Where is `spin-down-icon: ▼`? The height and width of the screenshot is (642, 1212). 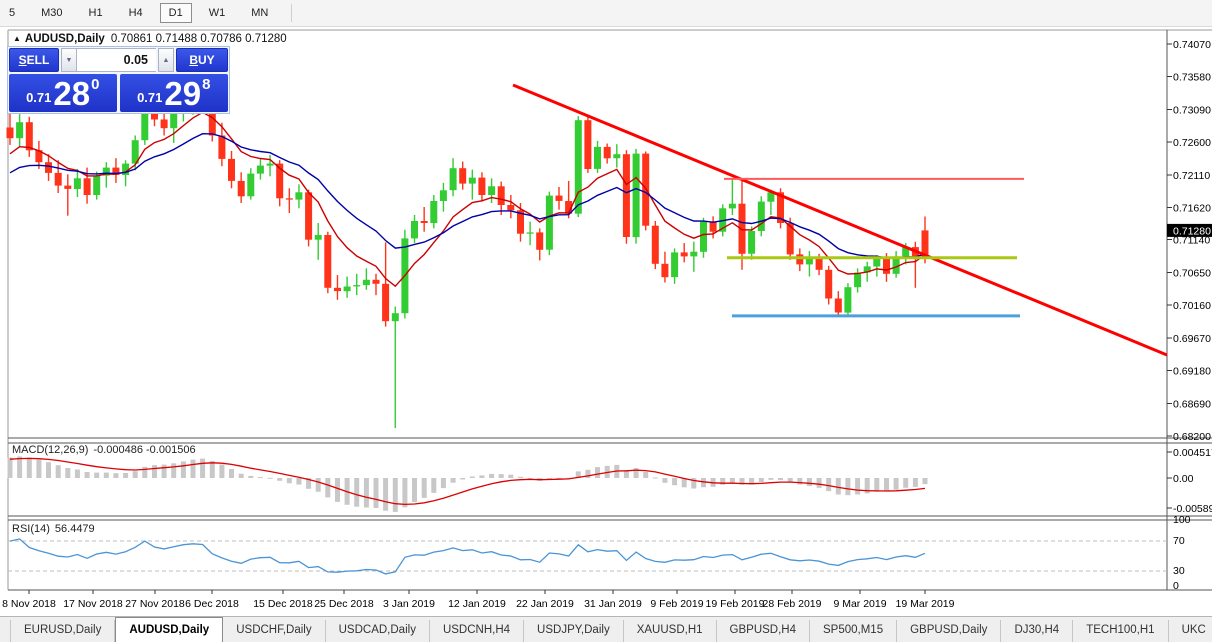
spin-down-icon: ▼ is located at coordinates (69, 60).